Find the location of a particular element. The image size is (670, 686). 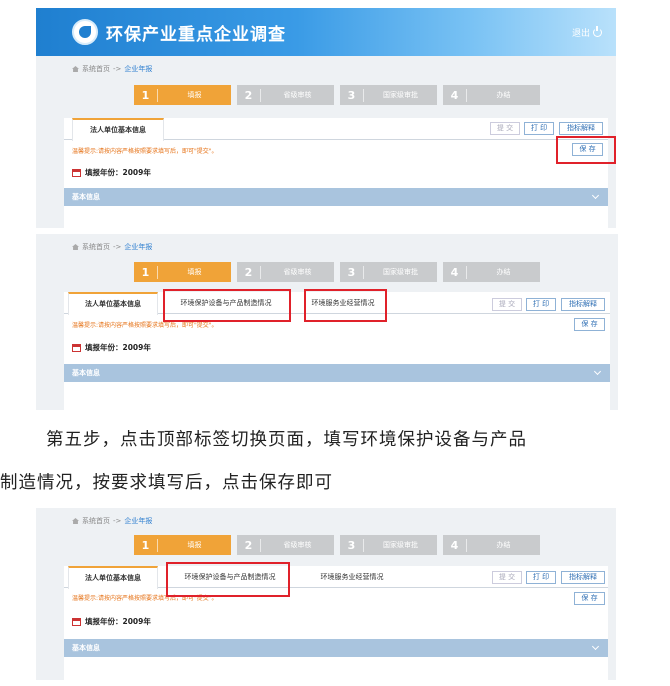

caption-line-1: 第五步，点击顶部标签切换页面，填写环境保护设备与产品 is located at coordinates (286, 440).